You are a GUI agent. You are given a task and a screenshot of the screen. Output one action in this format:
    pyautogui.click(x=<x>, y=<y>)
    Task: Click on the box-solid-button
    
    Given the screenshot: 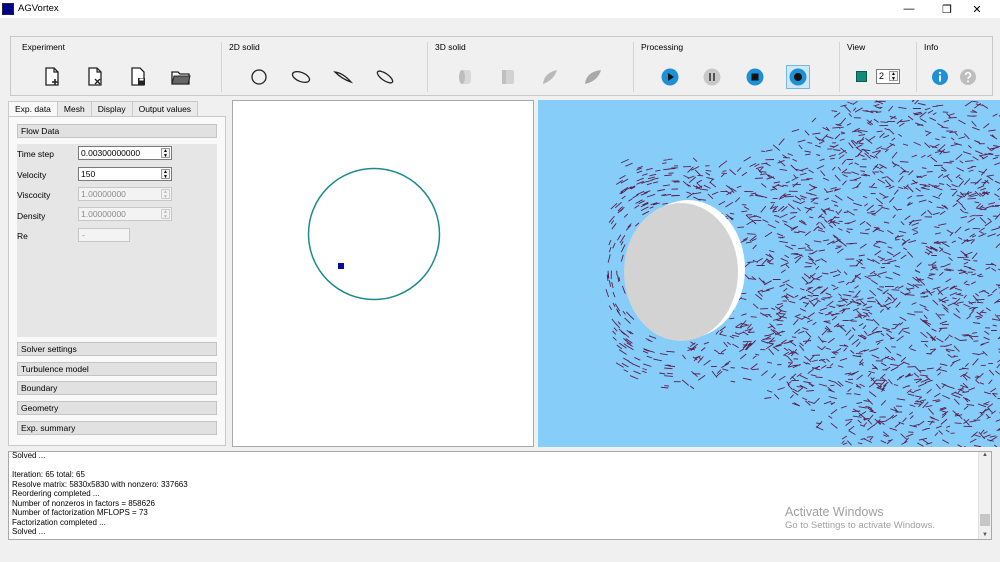 What is the action you would take?
    pyautogui.click(x=508, y=77)
    